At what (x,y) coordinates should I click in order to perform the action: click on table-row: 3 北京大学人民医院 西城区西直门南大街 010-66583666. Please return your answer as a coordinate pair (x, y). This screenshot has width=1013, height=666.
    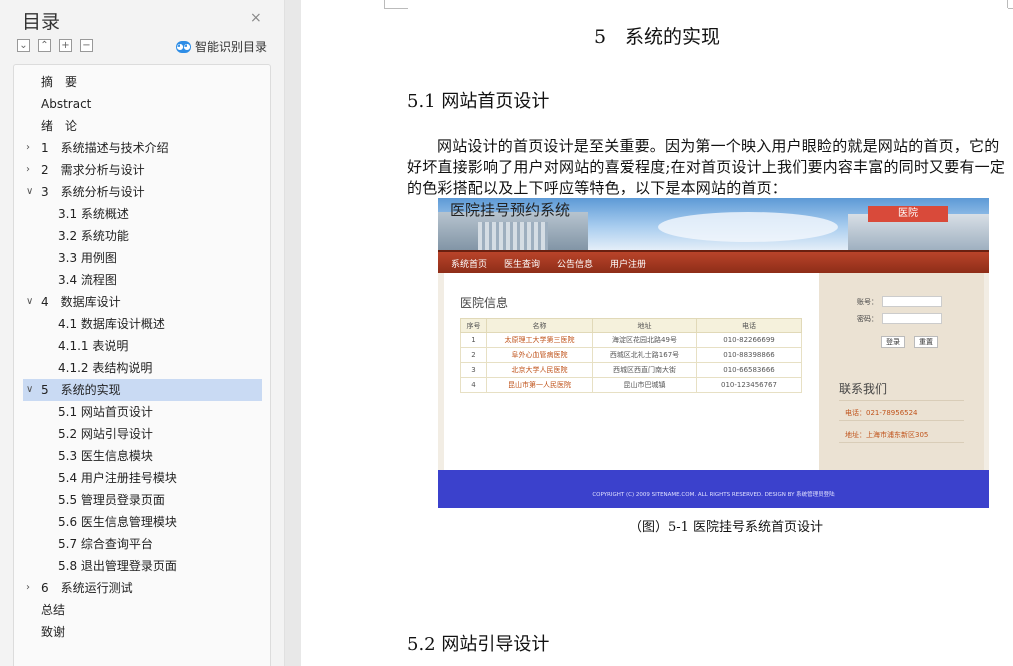
    Looking at the image, I should click on (631, 370).